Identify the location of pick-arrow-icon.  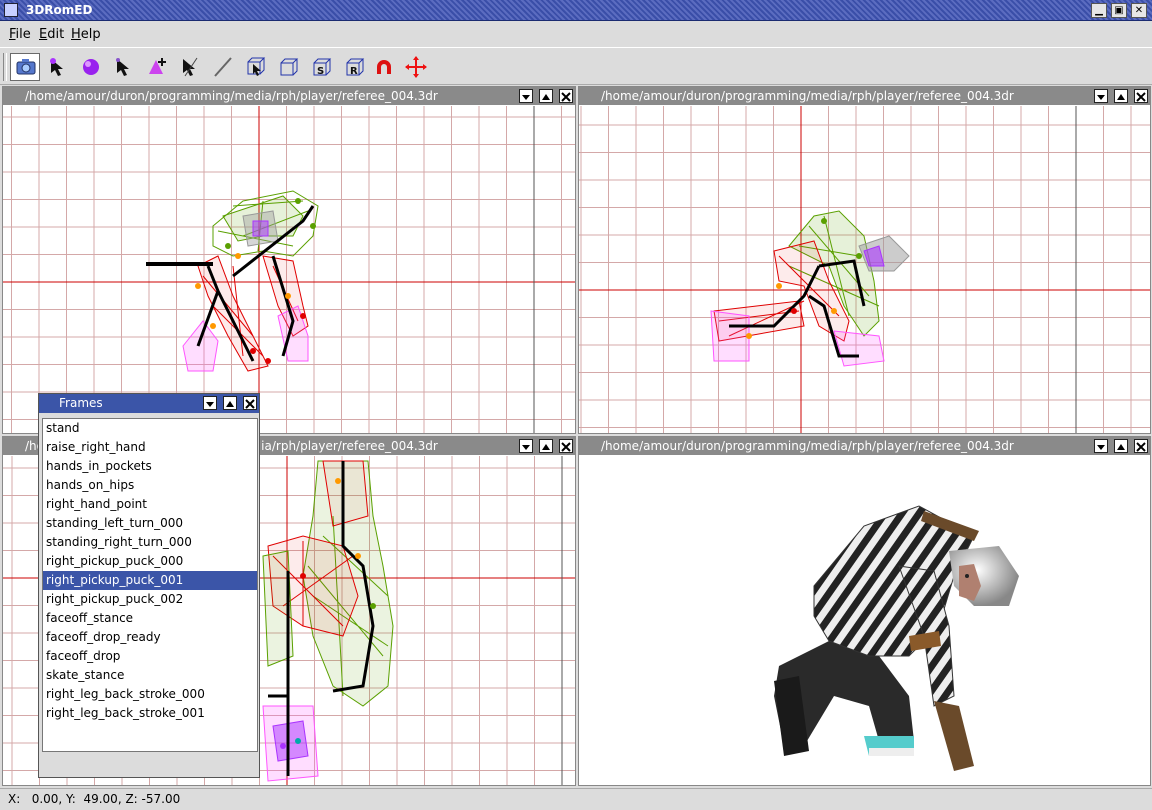
(190, 67).